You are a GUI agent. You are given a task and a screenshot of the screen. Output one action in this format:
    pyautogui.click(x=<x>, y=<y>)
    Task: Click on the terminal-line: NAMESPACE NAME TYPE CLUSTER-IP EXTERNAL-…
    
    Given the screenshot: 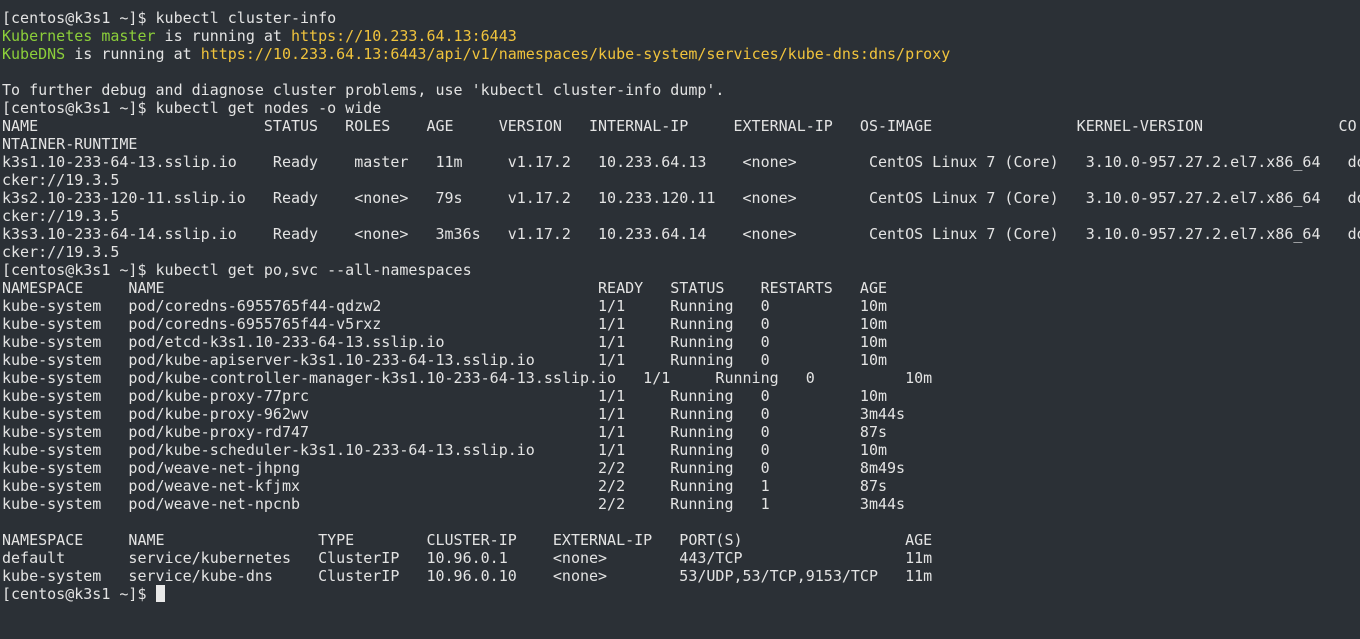 What is the action you would take?
    pyautogui.click(x=681, y=540)
    